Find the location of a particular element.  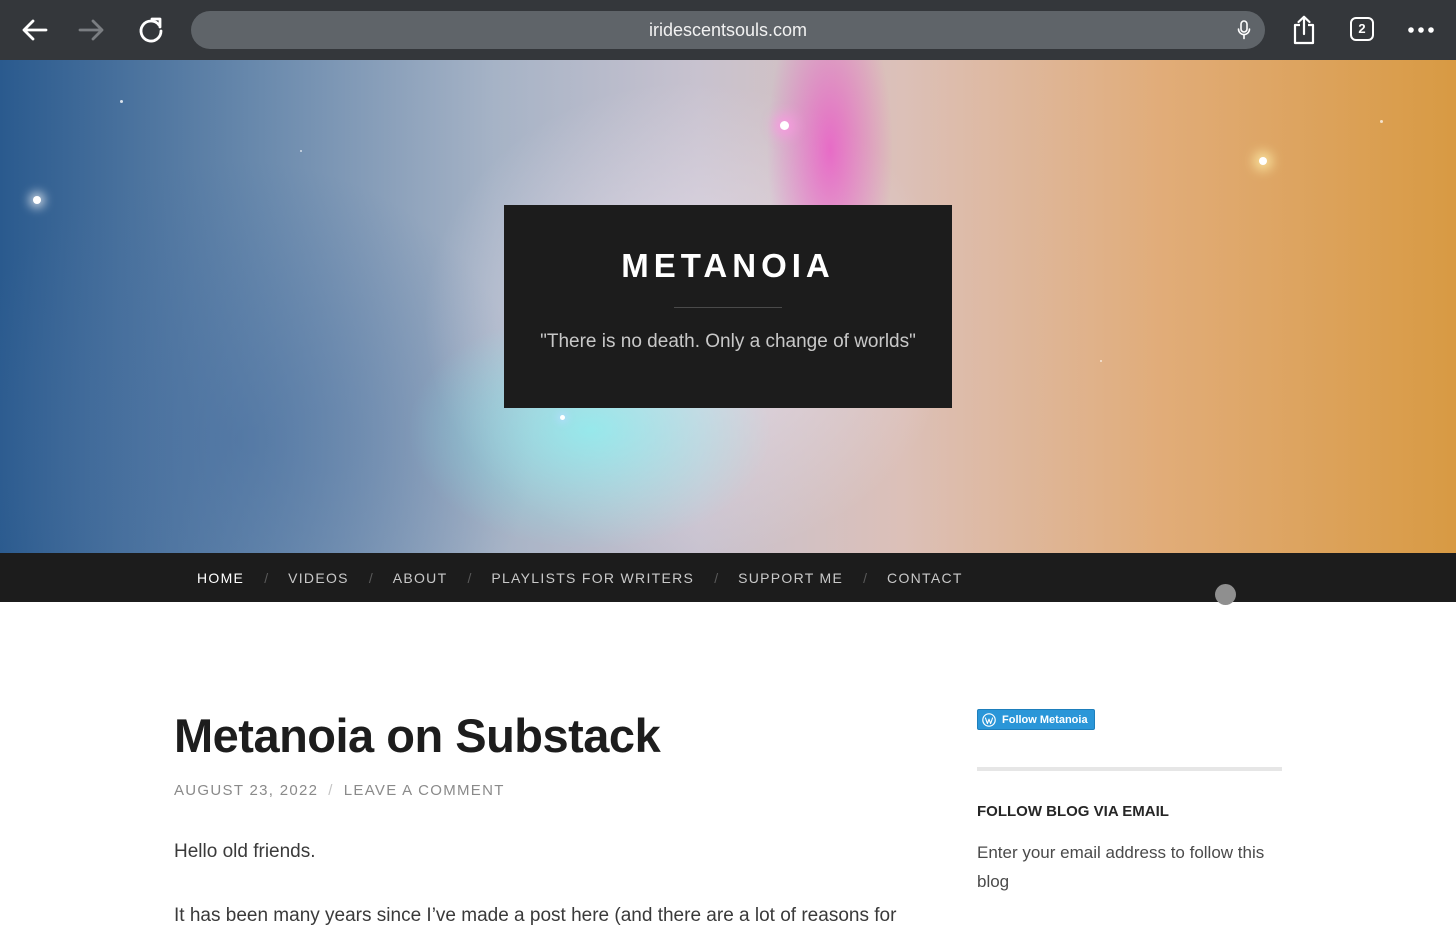

share-icon is located at coordinates (1304, 30).